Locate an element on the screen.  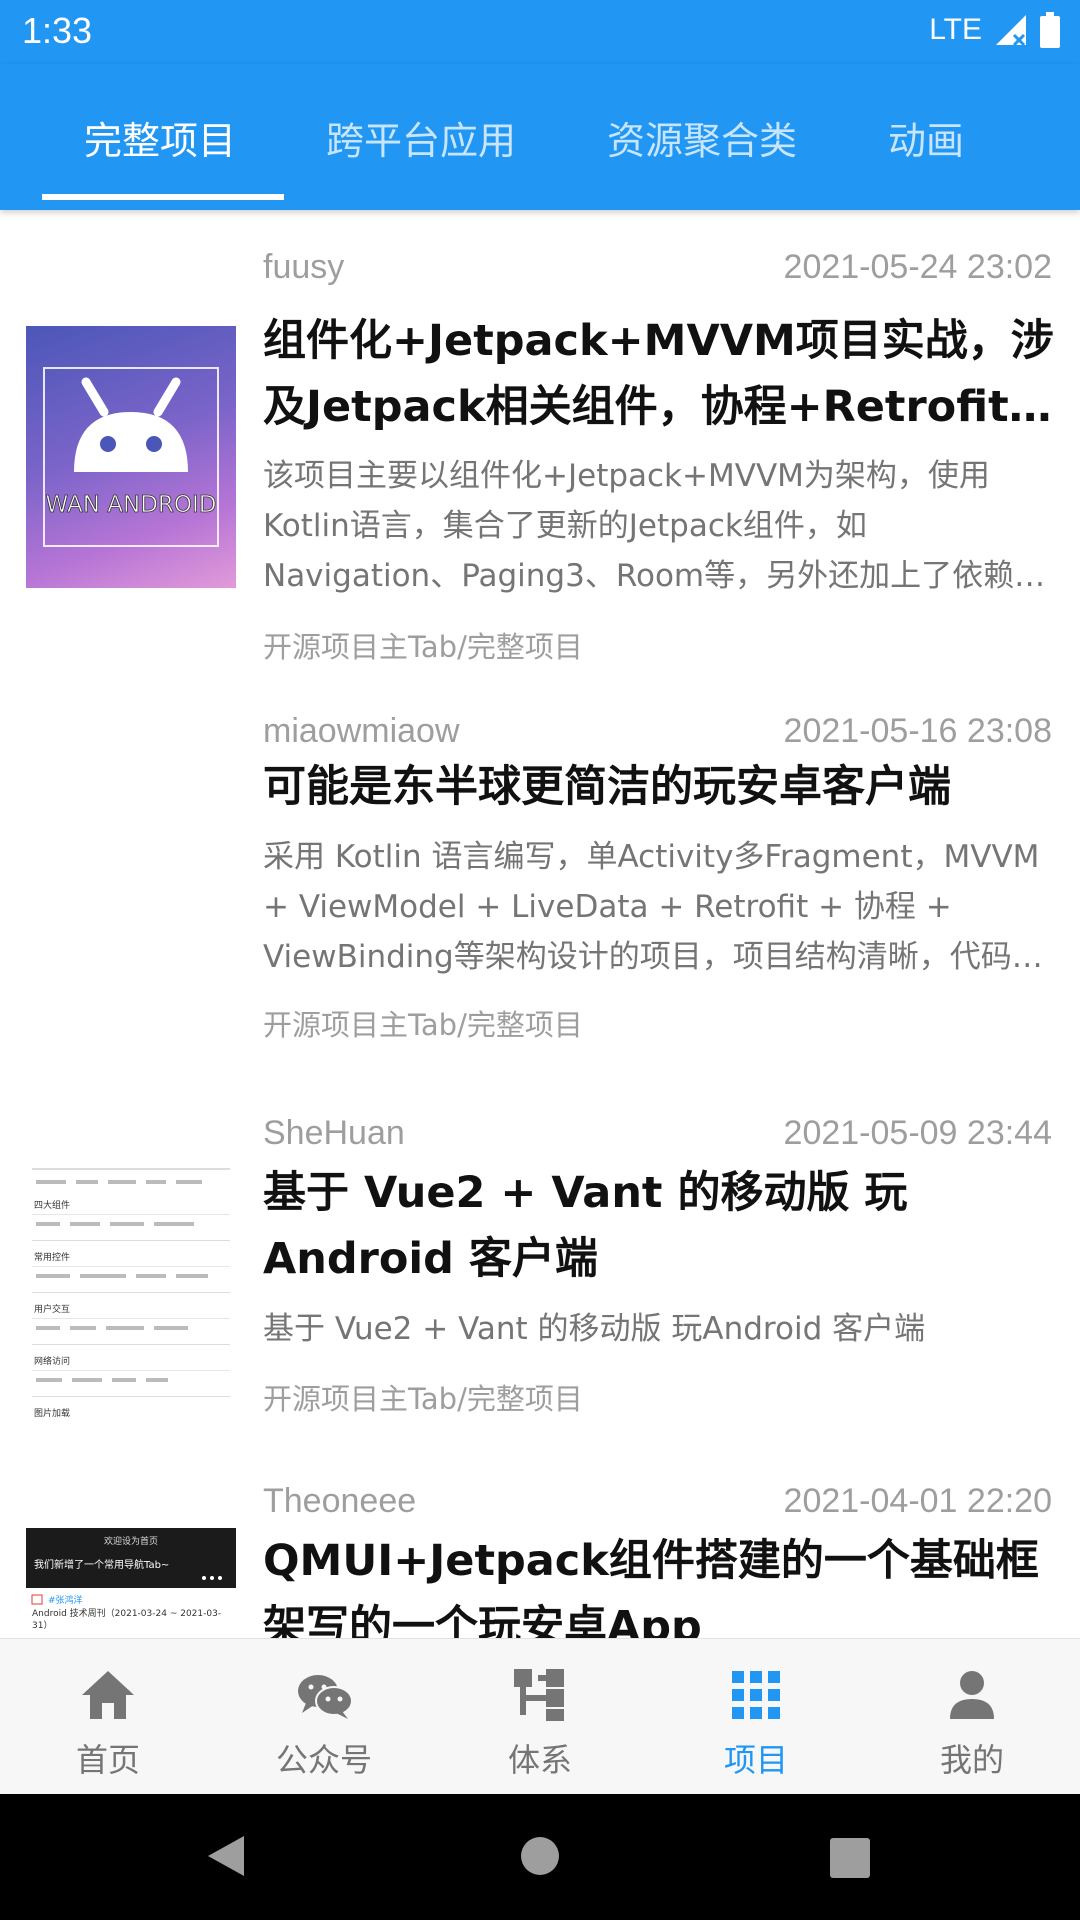
thumb-line: 四大组件 is located at coordinates (52, 1205).